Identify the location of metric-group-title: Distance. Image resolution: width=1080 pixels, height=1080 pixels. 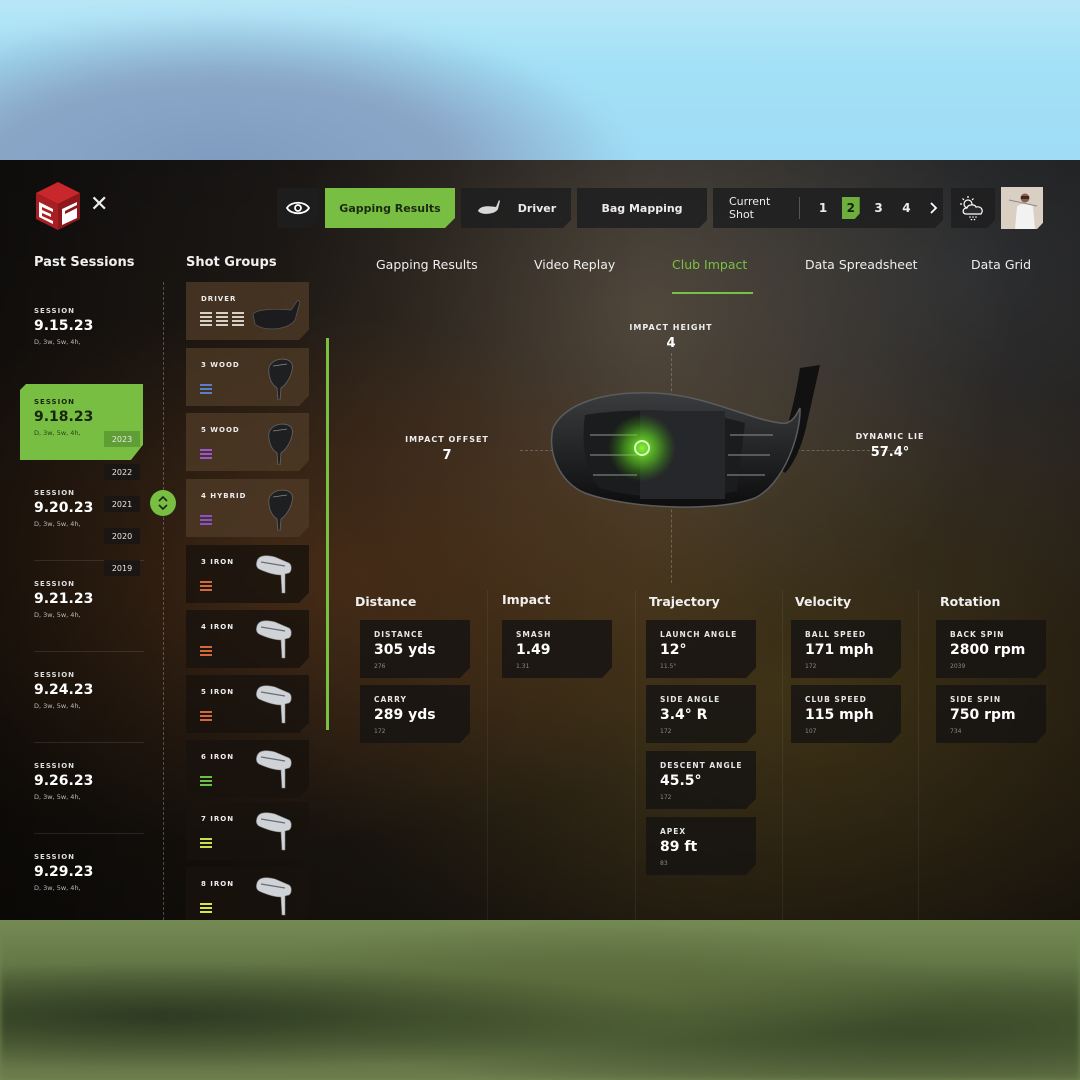
(386, 601).